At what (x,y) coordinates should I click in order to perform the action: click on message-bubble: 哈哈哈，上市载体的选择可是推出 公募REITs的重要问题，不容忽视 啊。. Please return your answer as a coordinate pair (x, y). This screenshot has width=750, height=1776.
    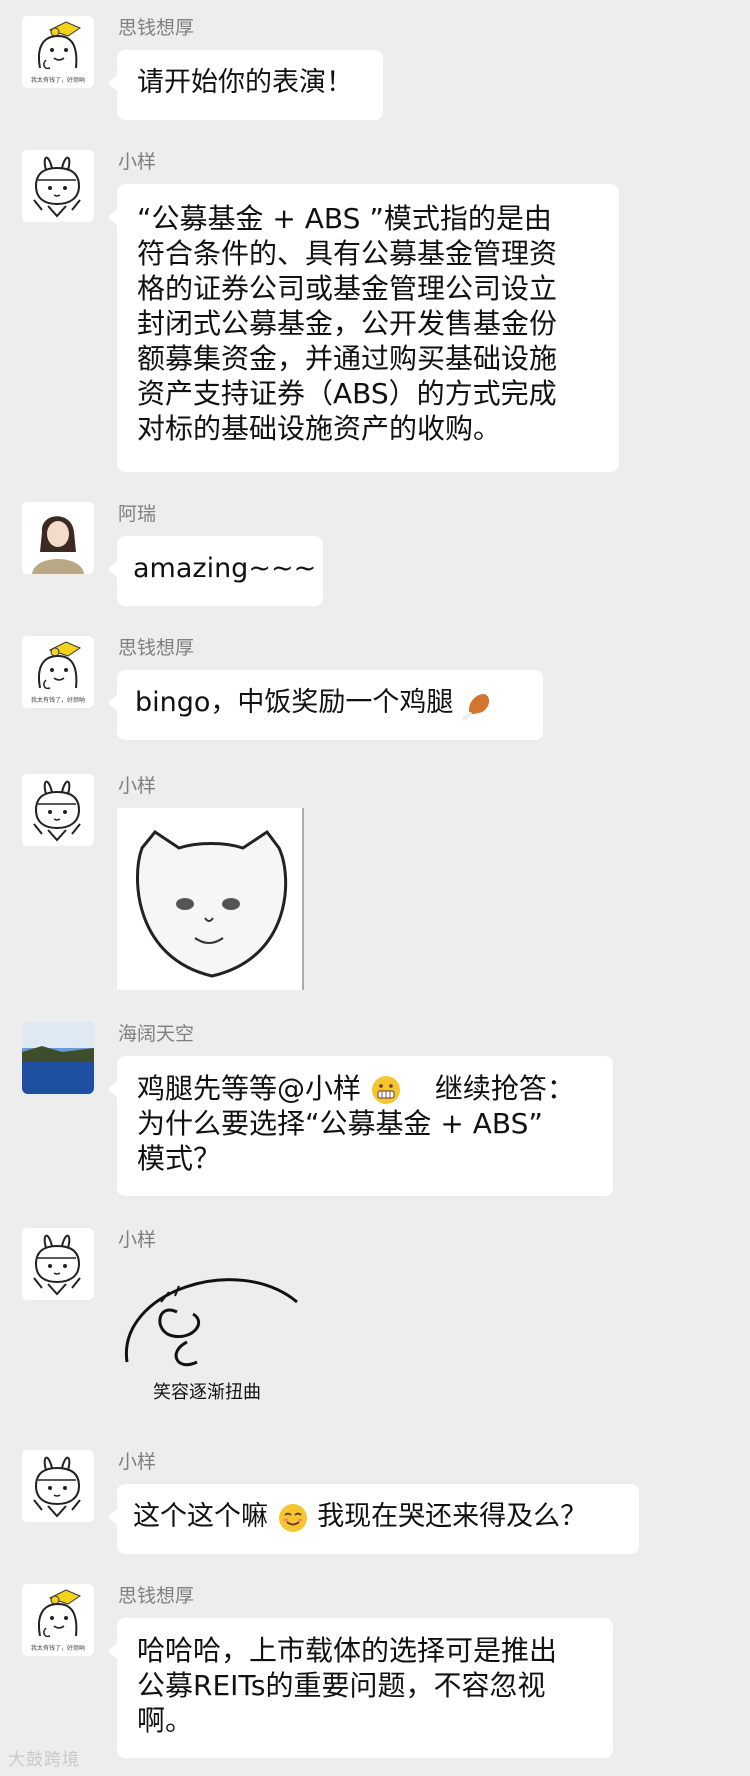
    Looking at the image, I should click on (360, 1688).